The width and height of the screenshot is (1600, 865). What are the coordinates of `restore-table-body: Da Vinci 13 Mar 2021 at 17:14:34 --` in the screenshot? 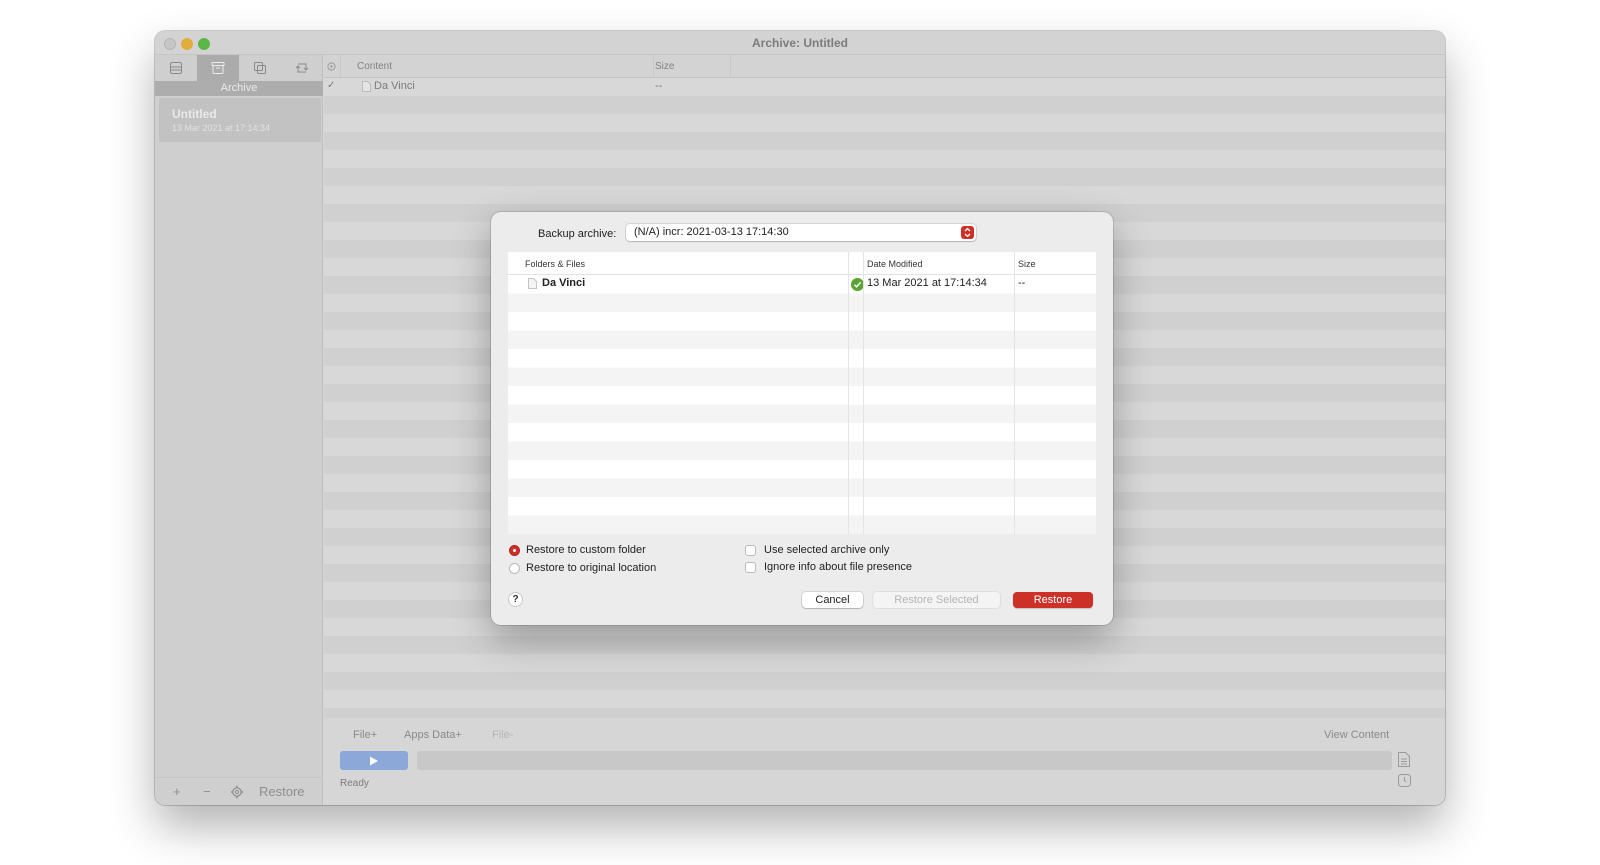 It's located at (802, 404).